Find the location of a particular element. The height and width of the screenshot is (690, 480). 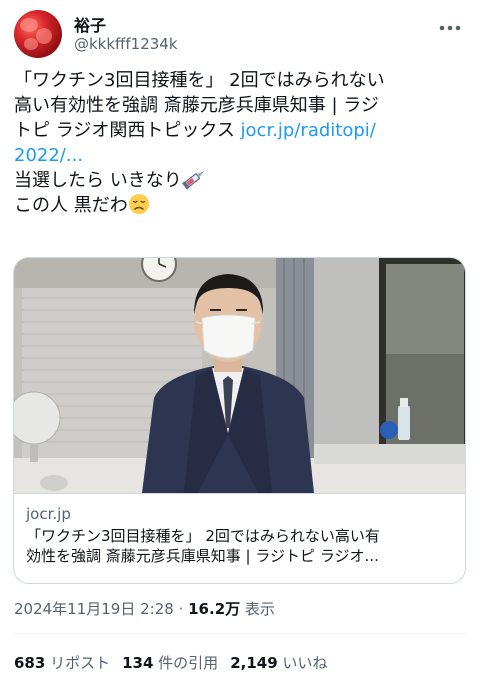

tweet-header: 裕子 @kkkfff1234k is located at coordinates (240, 32).